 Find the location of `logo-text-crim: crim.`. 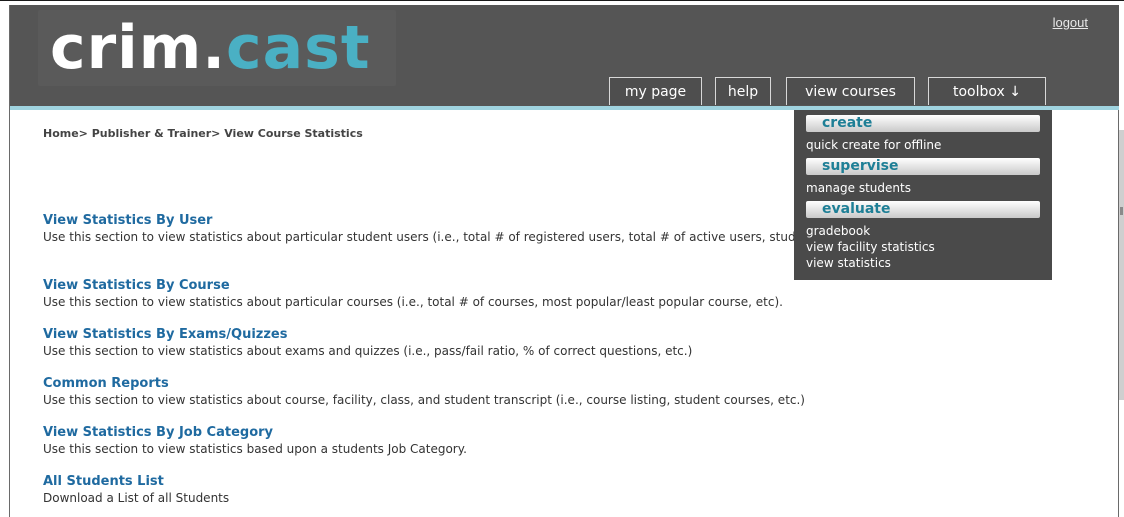

logo-text-crim: crim. is located at coordinates (138, 48).